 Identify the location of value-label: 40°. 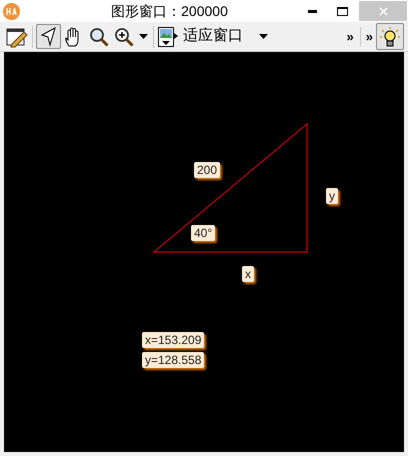
(203, 233).